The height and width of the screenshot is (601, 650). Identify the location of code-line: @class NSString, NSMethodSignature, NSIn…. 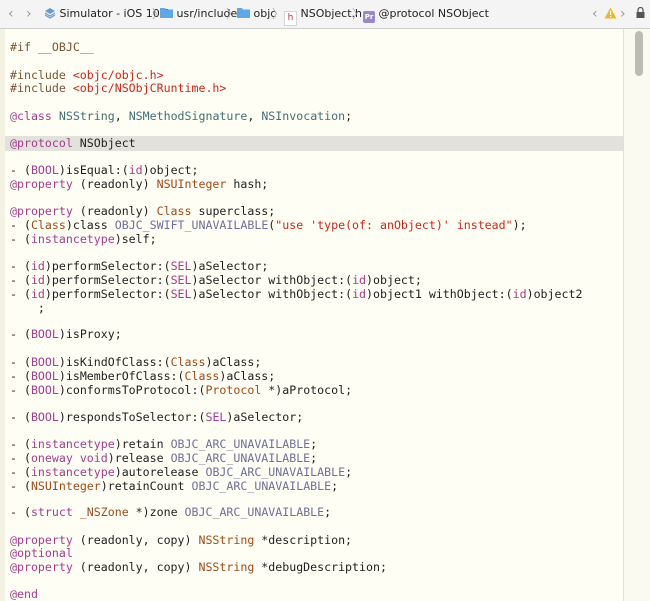
(181, 116).